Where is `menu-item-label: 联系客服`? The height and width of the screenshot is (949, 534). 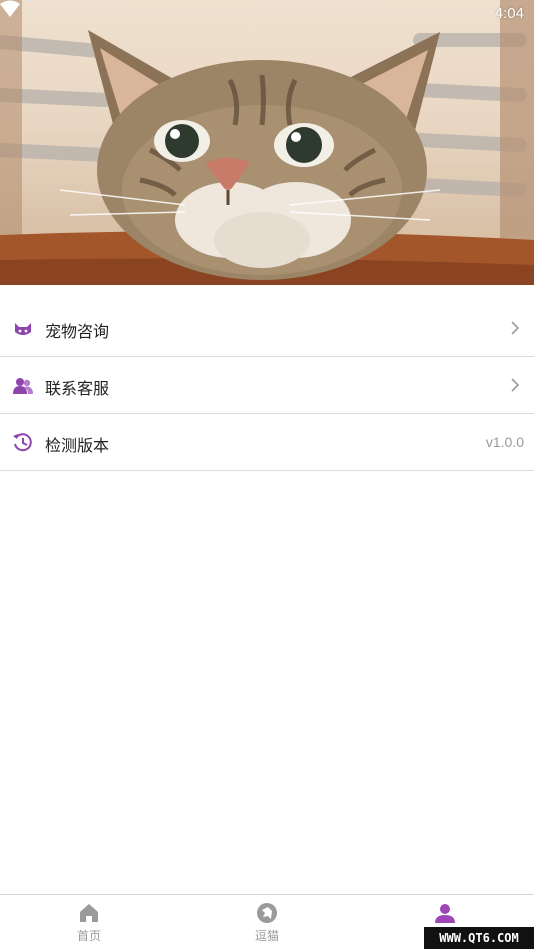
menu-item-label: 联系客服 is located at coordinates (77, 388).